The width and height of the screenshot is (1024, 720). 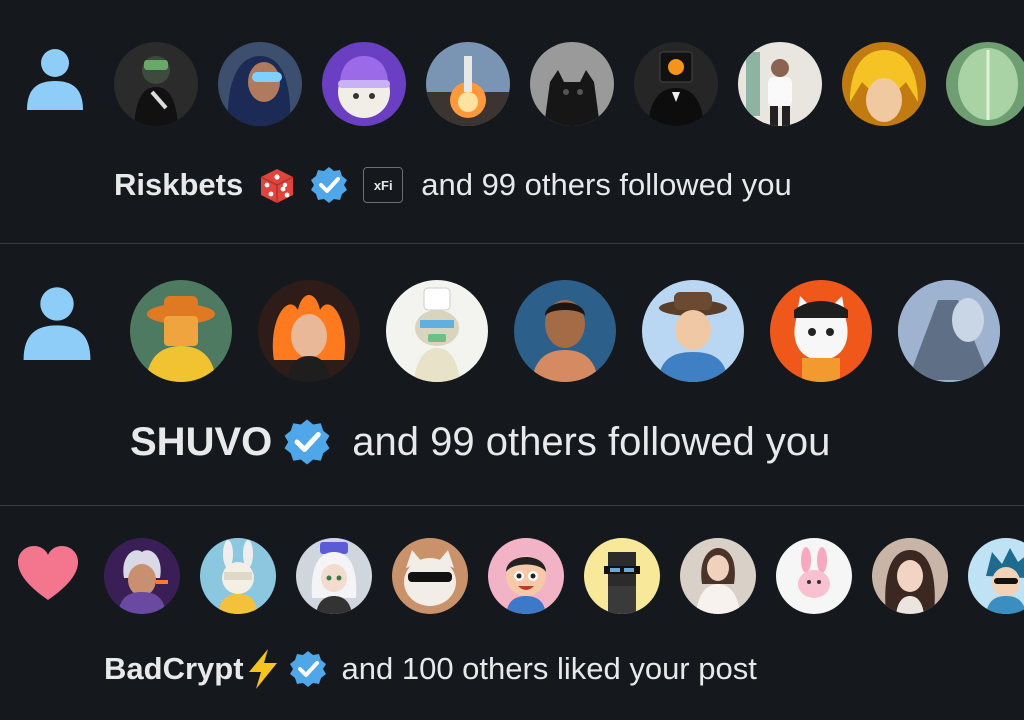 What do you see at coordinates (201, 442) in the screenshot?
I see `username-link: SHUVO` at bounding box center [201, 442].